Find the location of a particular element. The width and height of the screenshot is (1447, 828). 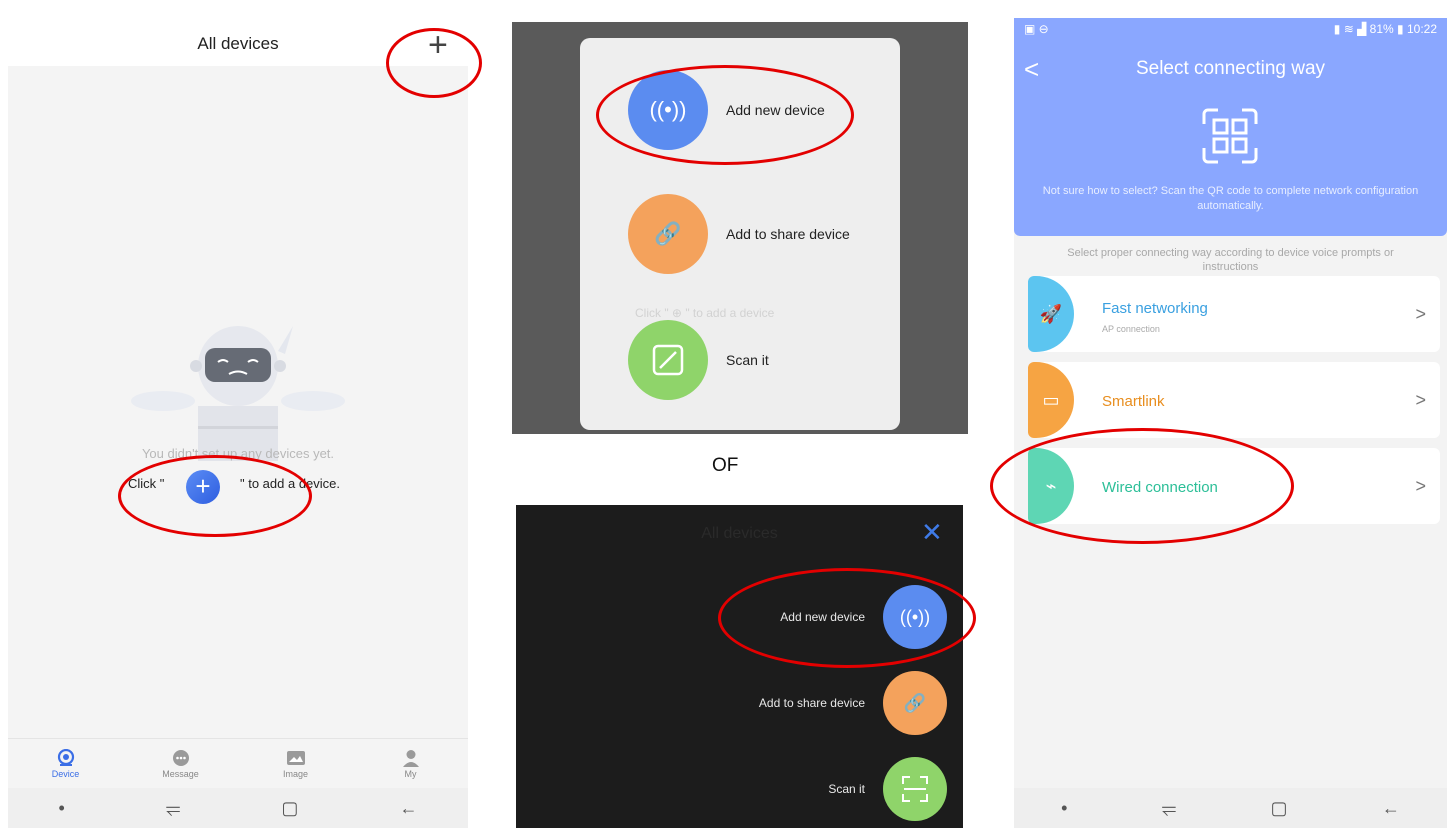

tab-message: Message is located at coordinates (180, 763).